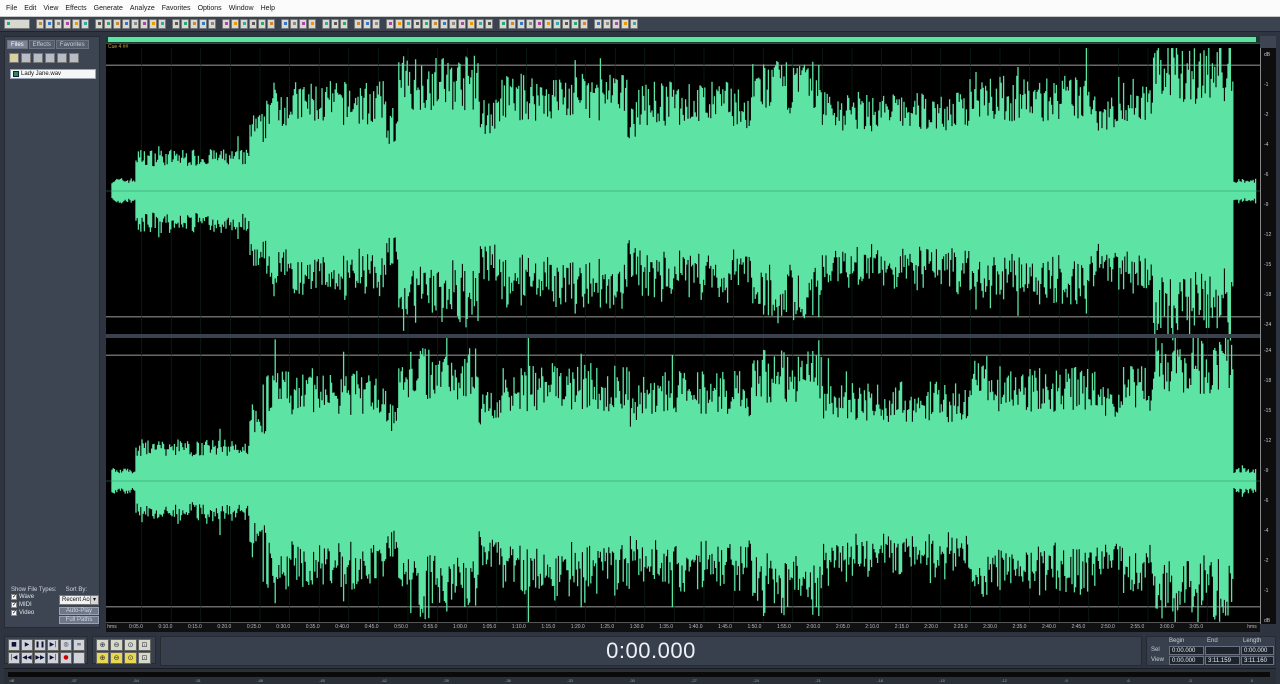 This screenshot has width=1280, height=684. Describe the element at coordinates (53, 74) in the screenshot. I see `file-list-item: Lady Jane.wav` at that location.